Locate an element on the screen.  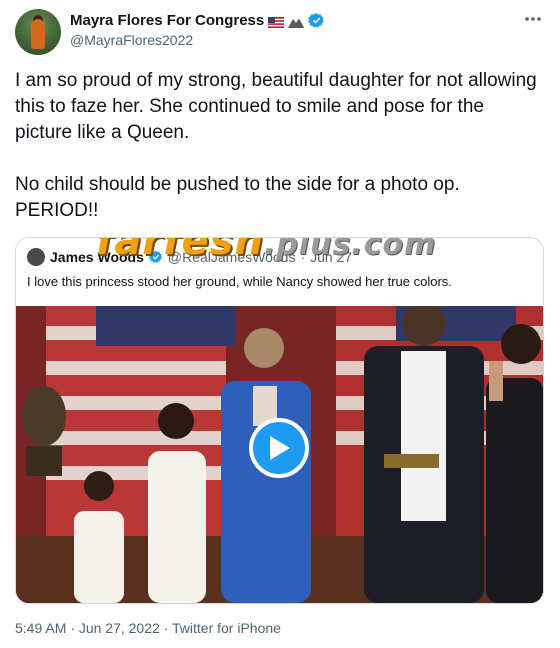
play-button is located at coordinates (279, 448).